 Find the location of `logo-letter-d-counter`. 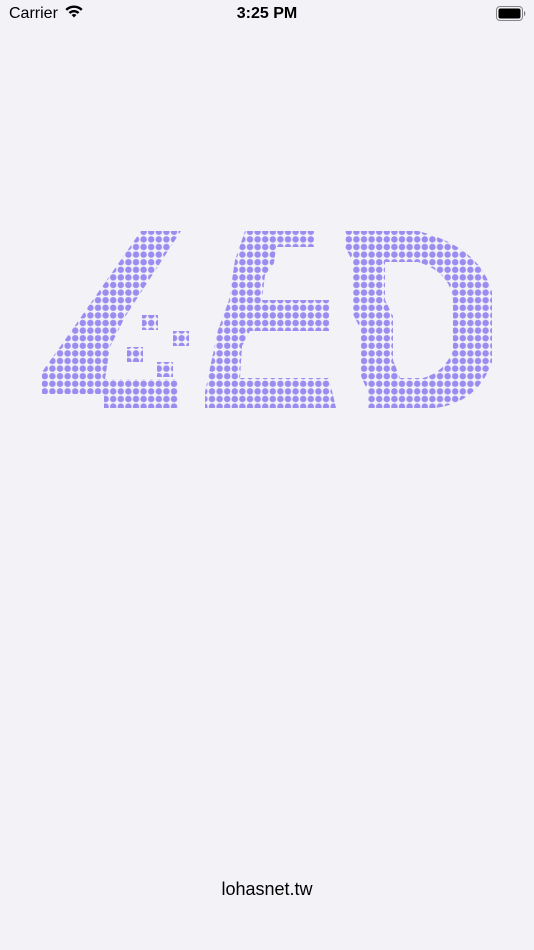

logo-letter-d-counter is located at coordinates (419, 320).